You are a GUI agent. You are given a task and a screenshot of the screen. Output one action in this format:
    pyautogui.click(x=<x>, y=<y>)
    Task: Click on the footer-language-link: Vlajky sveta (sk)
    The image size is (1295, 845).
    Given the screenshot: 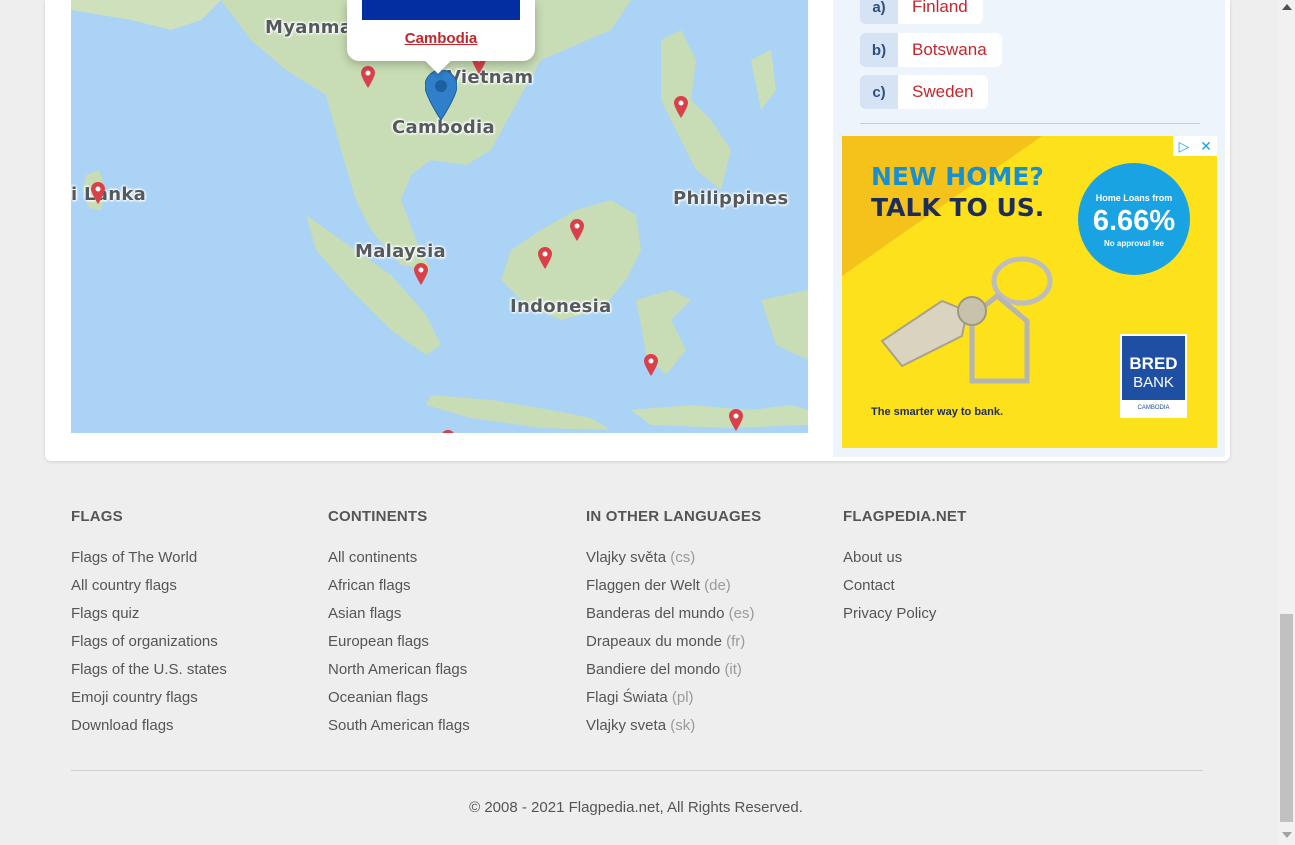 What is the action you would take?
    pyautogui.click(x=673, y=731)
    